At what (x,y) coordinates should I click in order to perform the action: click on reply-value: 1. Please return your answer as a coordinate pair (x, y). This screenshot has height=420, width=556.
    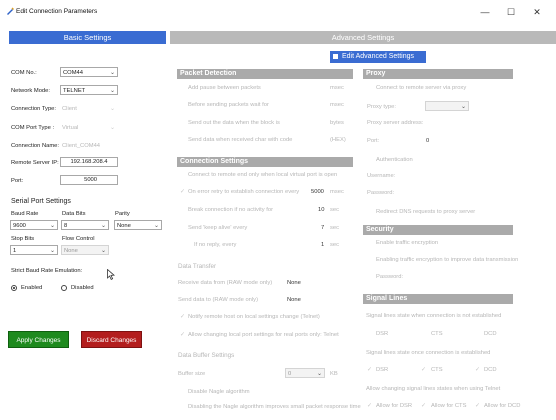
    Looking at the image, I should click on (322, 245).